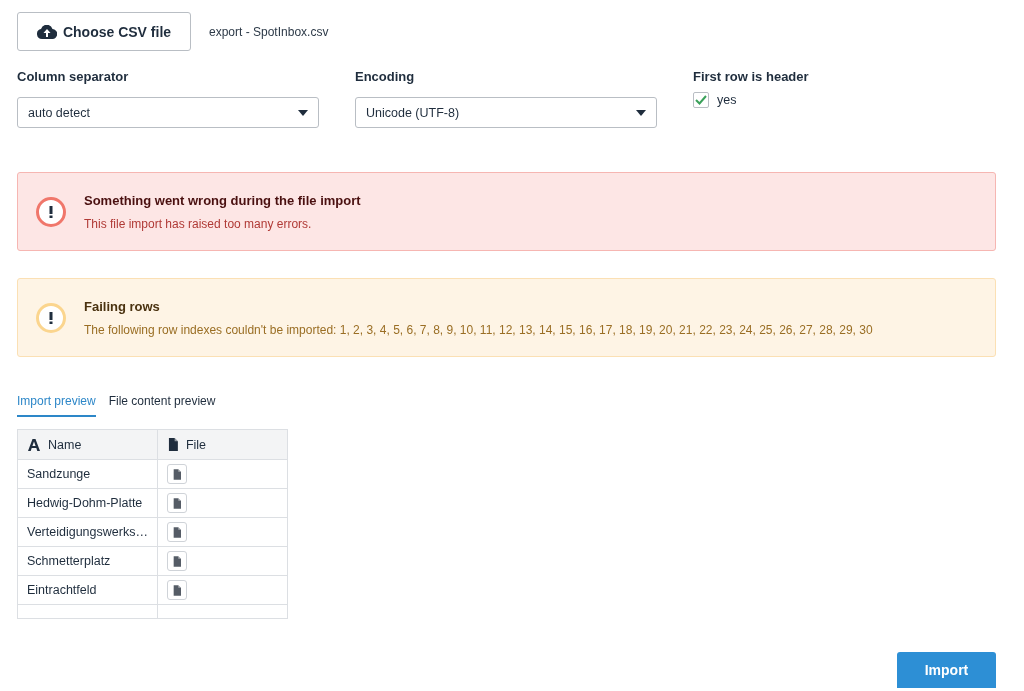  Describe the element at coordinates (73, 76) in the screenshot. I see `field-label: Column separator` at that location.